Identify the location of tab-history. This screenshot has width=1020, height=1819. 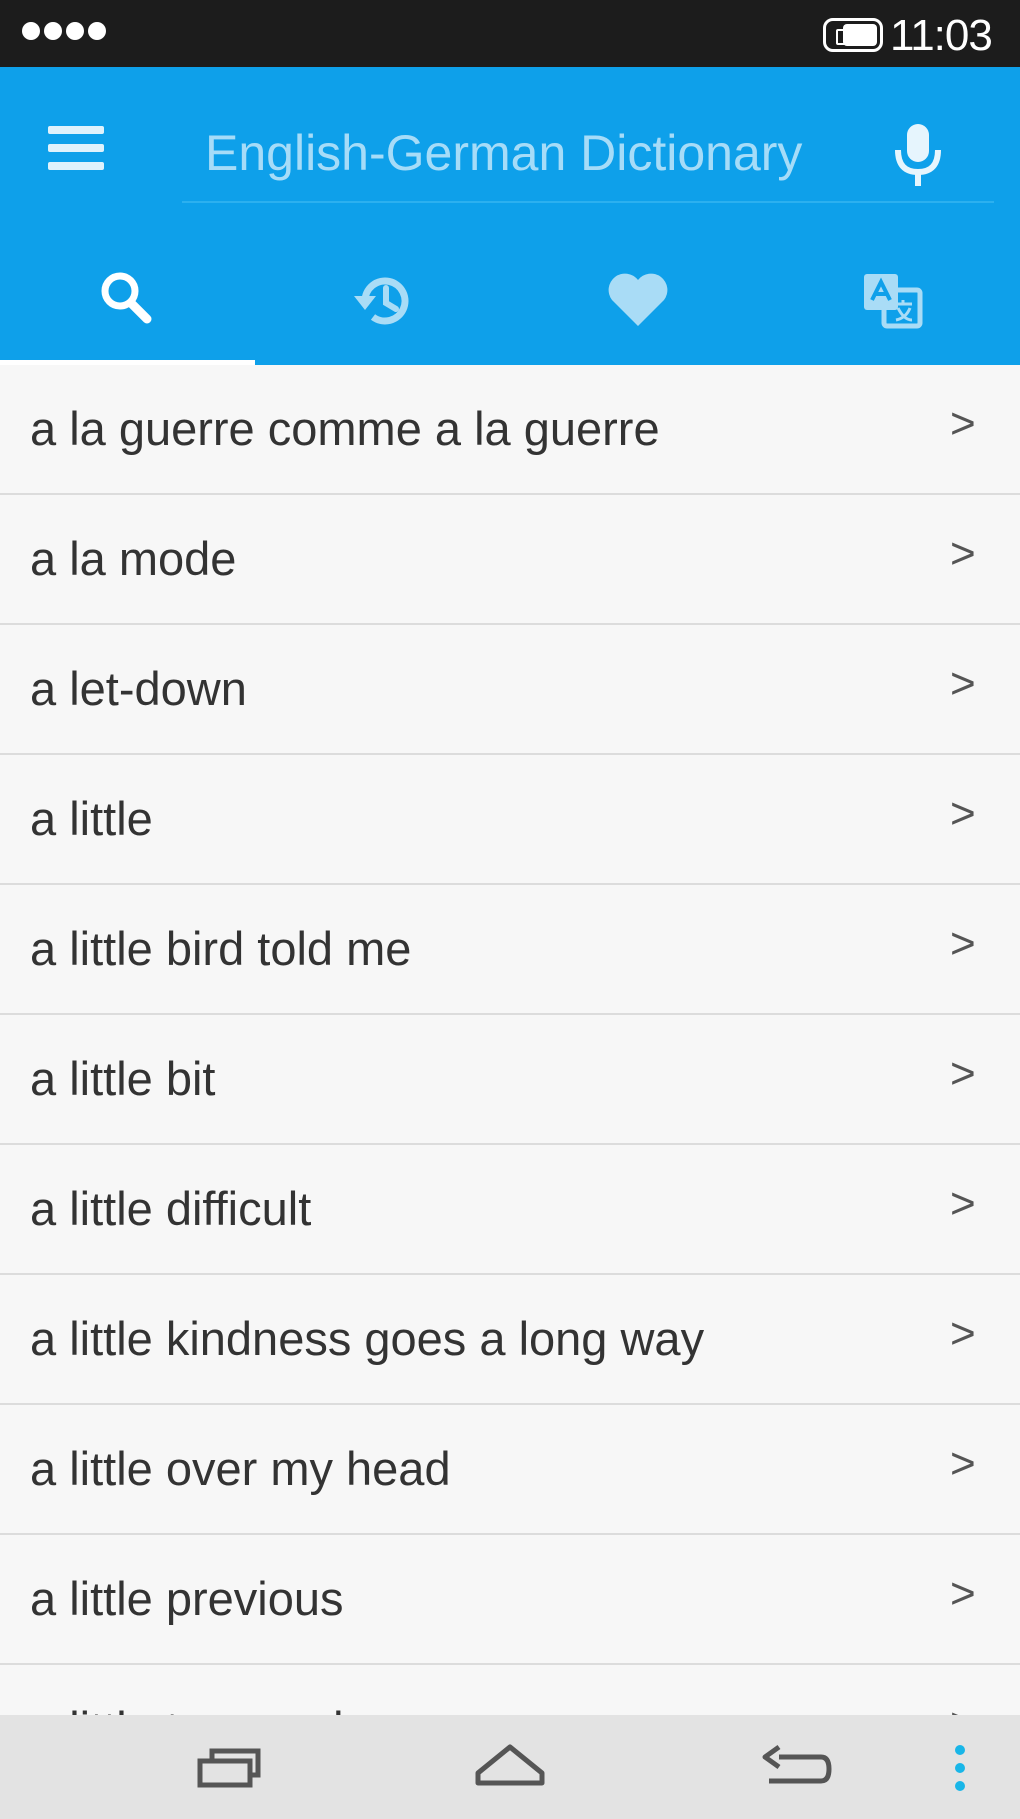
(382, 307).